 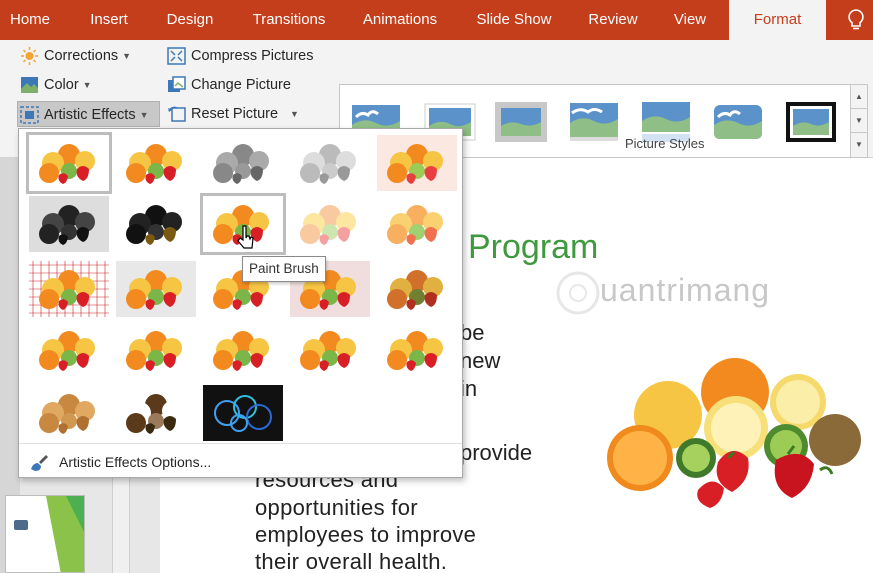 What do you see at coordinates (29, 115) in the screenshot?
I see `artistic-effects-icon` at bounding box center [29, 115].